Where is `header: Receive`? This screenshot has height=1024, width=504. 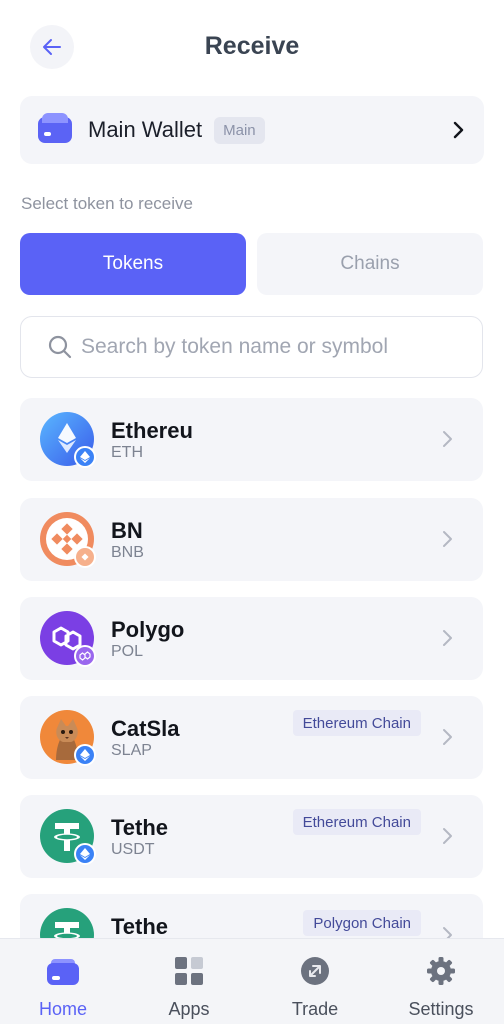 header: Receive is located at coordinates (252, 46).